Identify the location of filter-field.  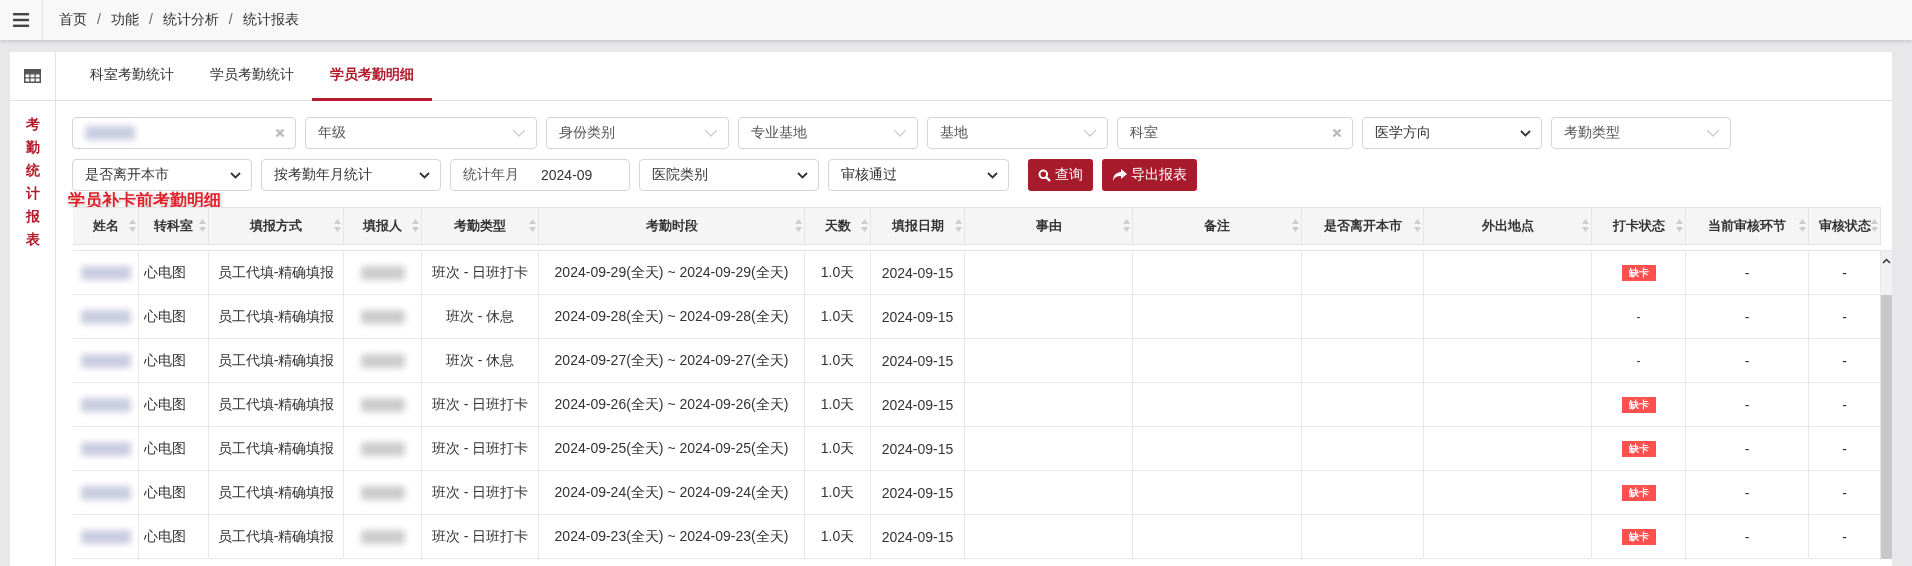
(184, 133).